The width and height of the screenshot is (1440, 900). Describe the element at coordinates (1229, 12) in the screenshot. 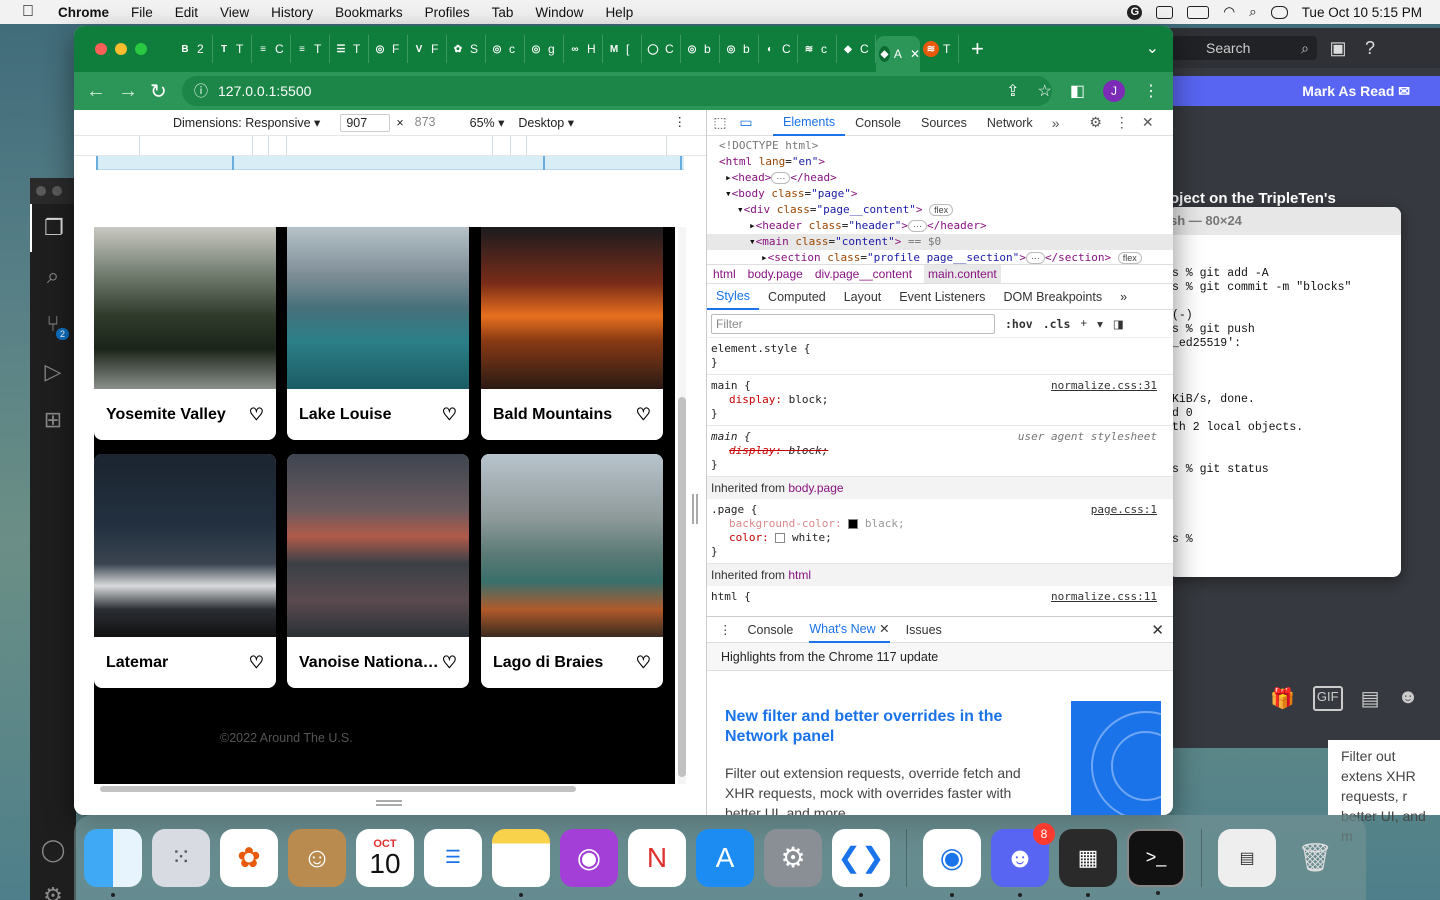

I see `wifi-icon: ◠` at that location.